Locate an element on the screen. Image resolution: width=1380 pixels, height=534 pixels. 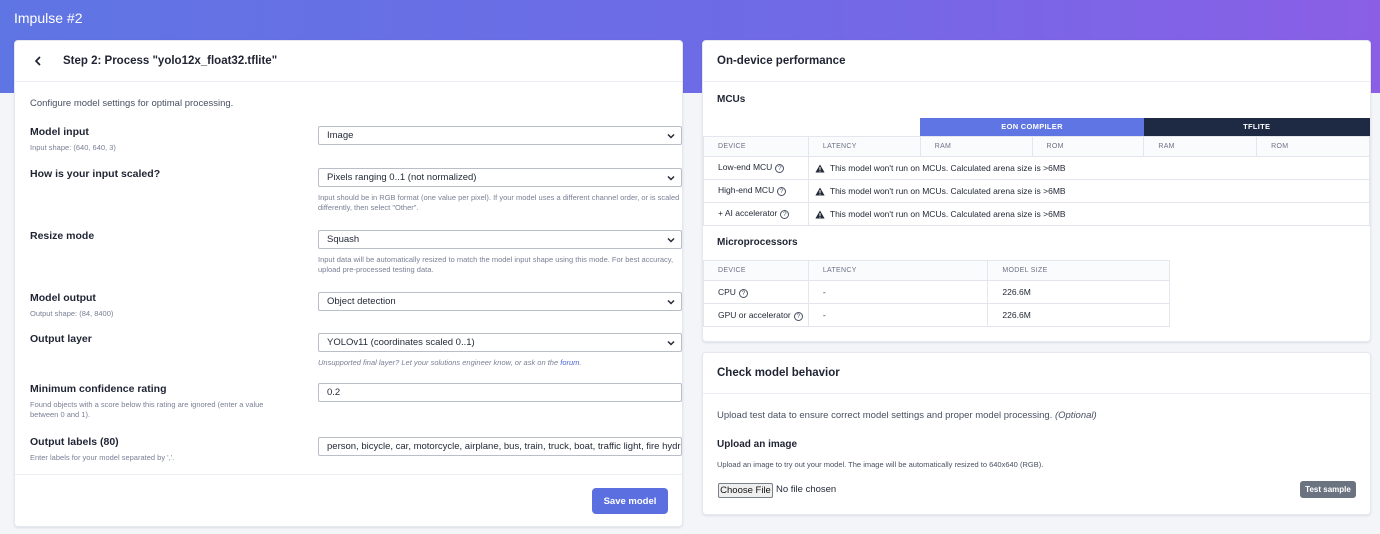
mcus-title: MCUs is located at coordinates (731, 99).